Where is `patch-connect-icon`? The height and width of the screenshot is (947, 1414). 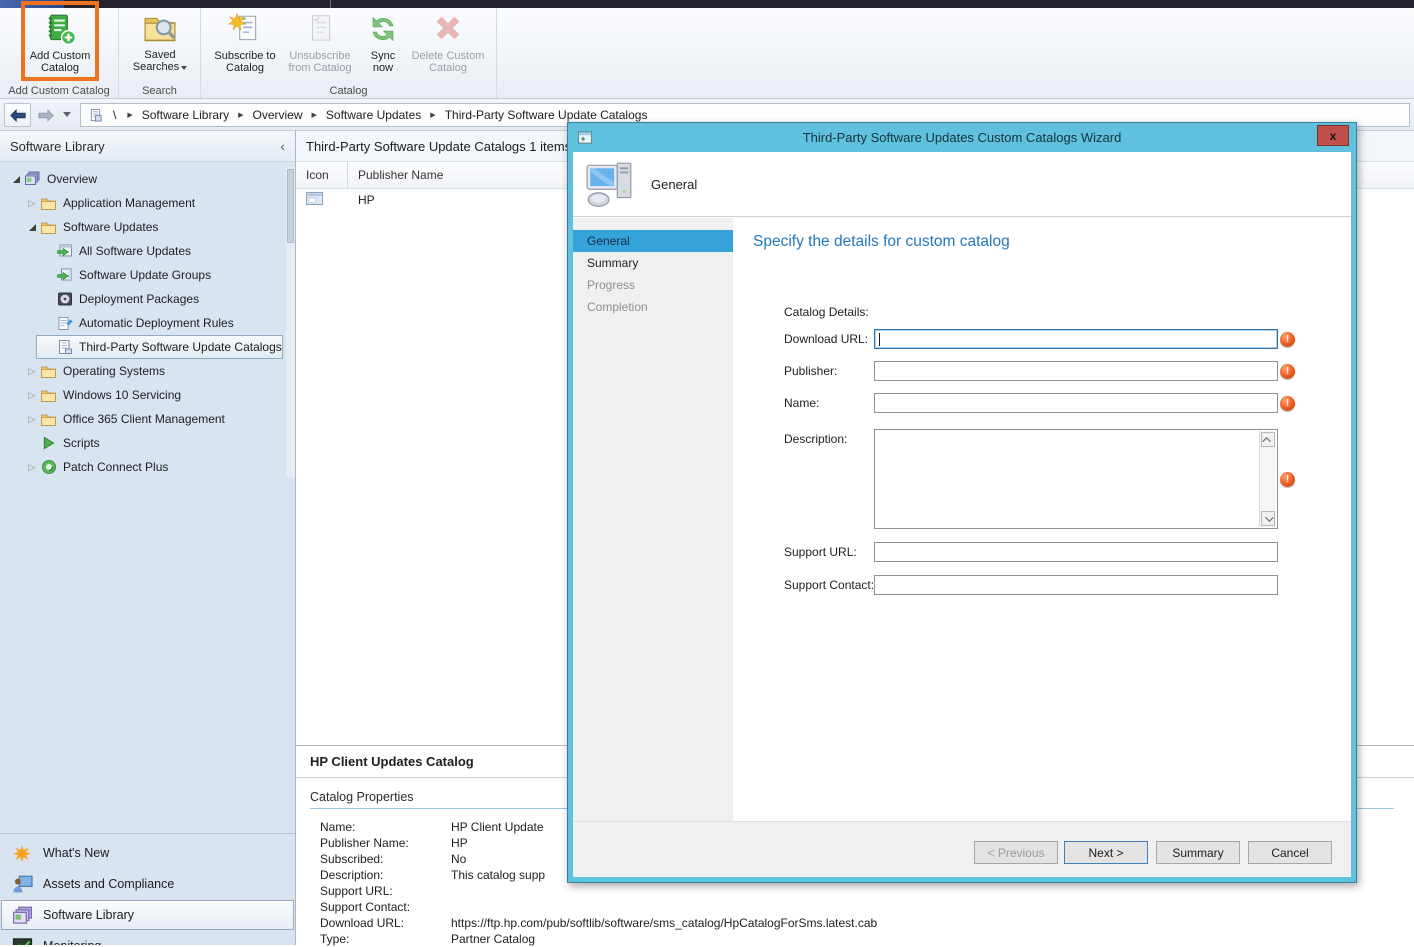
patch-connect-icon is located at coordinates (48, 467).